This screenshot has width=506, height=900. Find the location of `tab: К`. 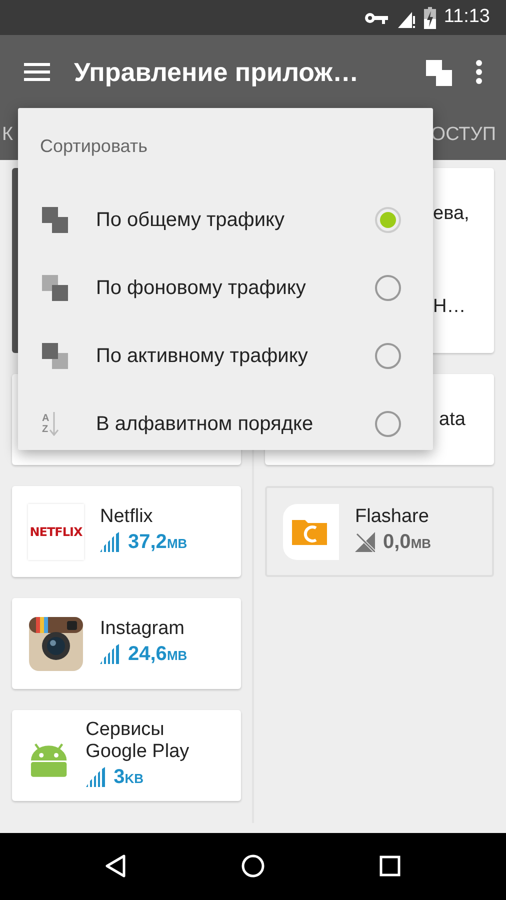

tab: К is located at coordinates (8, 135).